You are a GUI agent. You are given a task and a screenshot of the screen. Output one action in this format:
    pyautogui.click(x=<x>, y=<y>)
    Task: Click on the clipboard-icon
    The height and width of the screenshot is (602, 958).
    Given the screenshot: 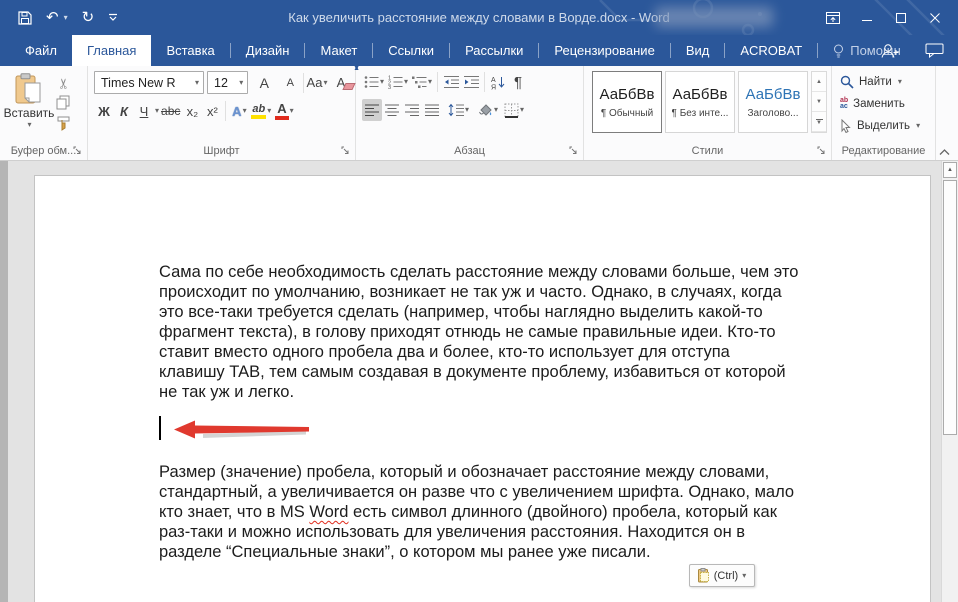 What is the action you would take?
    pyautogui.click(x=28, y=88)
    